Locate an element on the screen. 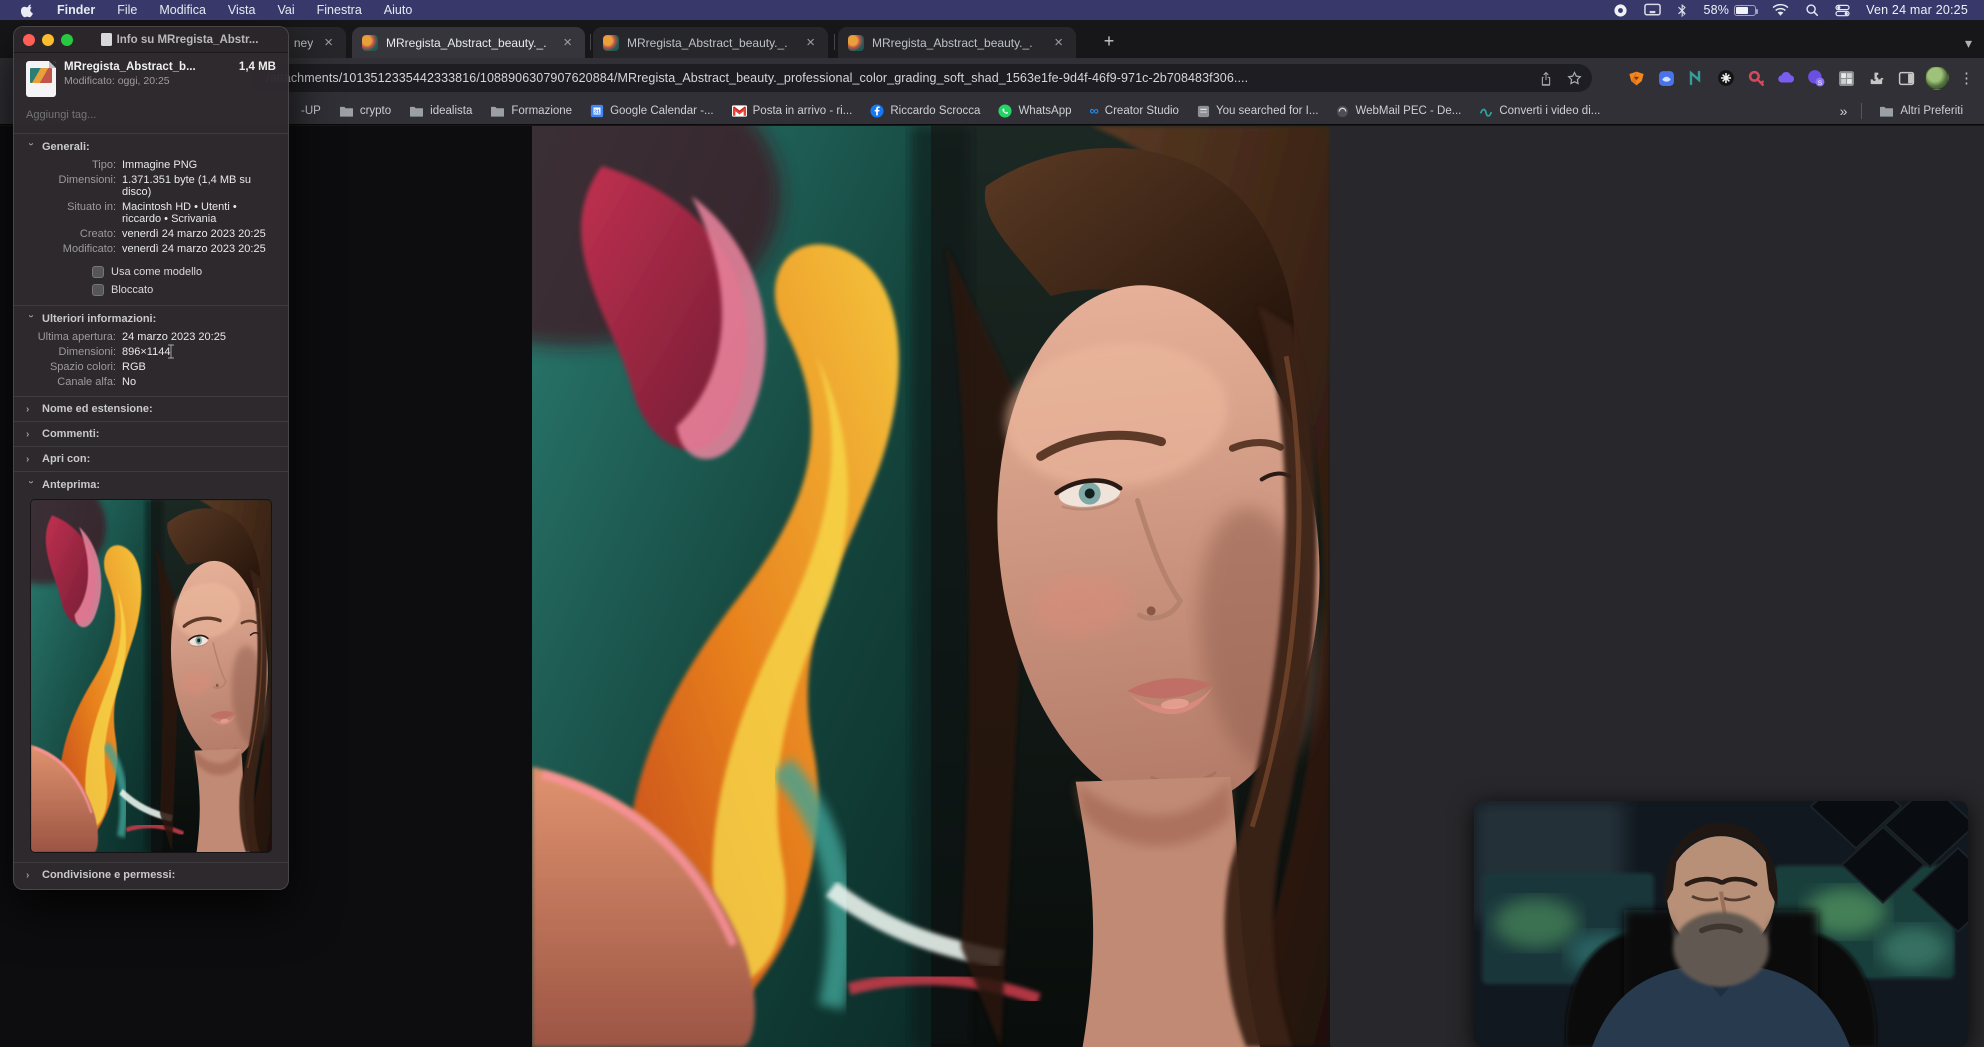  file-modified-short: Modificato: oggi, 20:25 is located at coordinates (117, 81).